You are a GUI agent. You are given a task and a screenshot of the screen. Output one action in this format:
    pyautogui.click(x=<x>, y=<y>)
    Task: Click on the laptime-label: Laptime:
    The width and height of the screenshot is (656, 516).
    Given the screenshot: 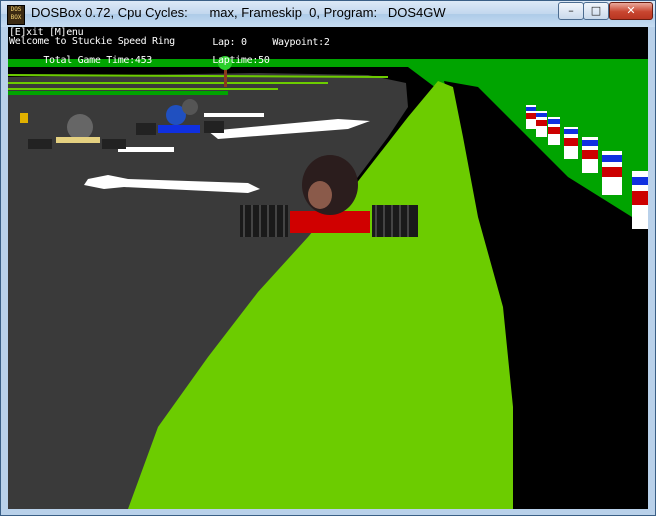 What is the action you would take?
    pyautogui.click(x=235, y=60)
    